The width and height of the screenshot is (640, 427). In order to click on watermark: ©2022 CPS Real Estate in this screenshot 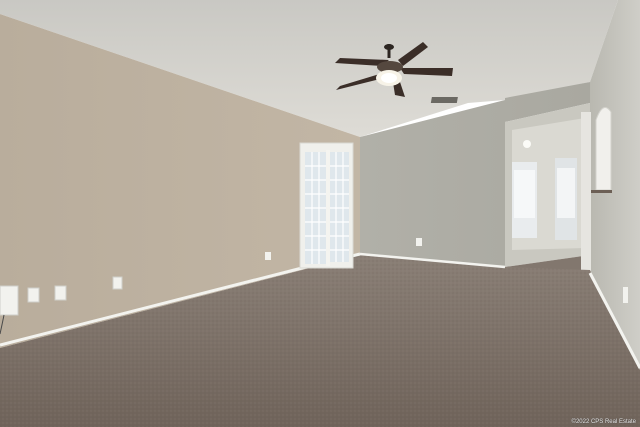, I will do `click(603, 422)`.